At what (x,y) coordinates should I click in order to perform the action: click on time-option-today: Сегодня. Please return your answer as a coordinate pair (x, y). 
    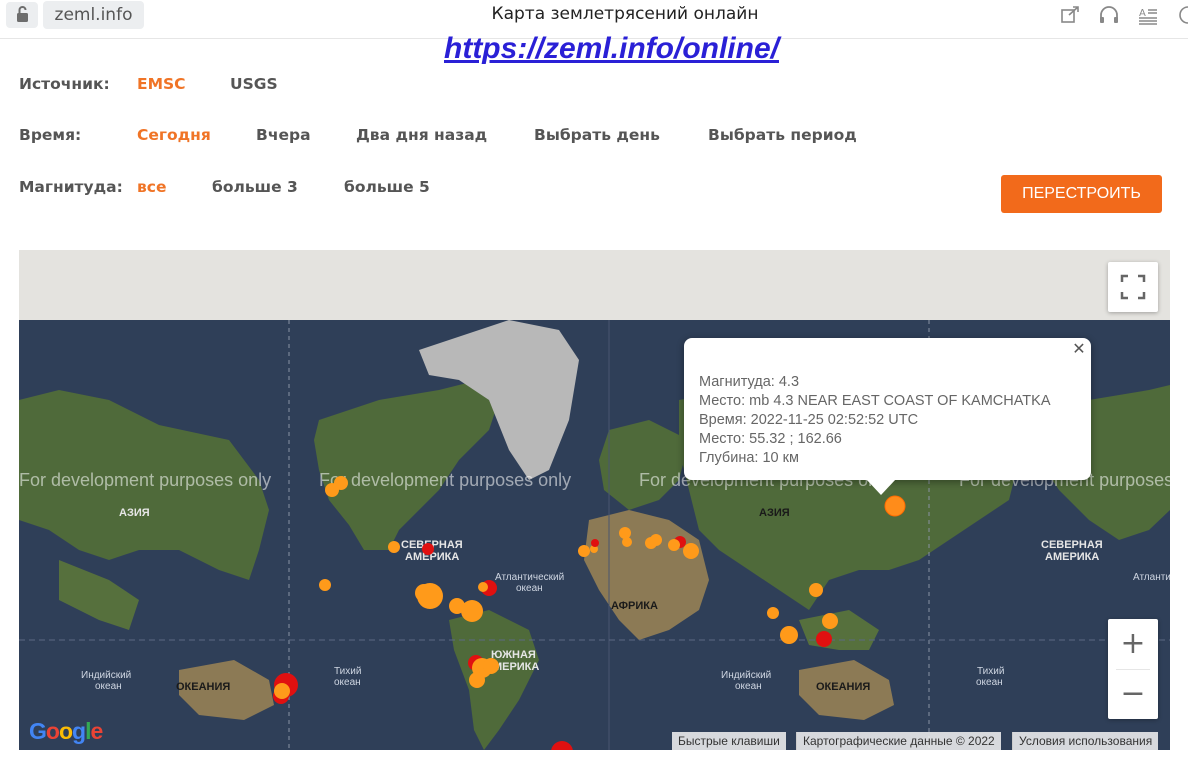
    Looking at the image, I should click on (174, 135).